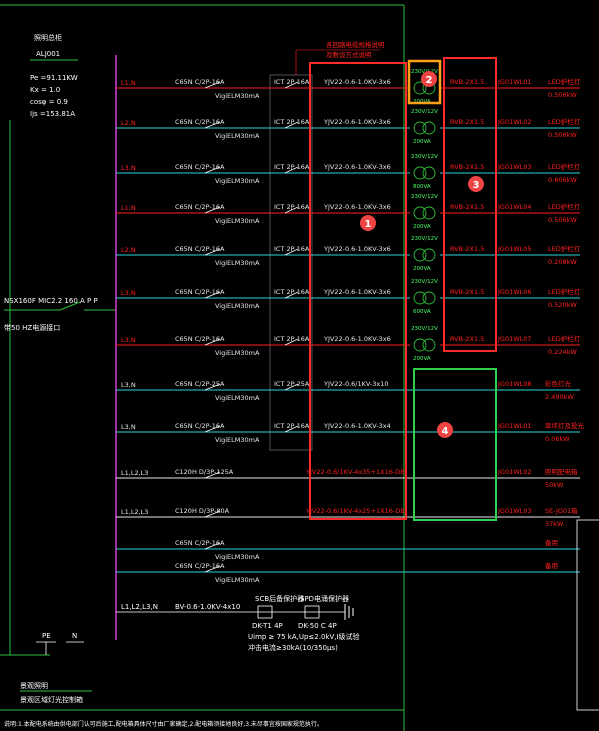 The width and height of the screenshot is (599, 731). What do you see at coordinates (324, 598) in the screenshot?
I see `spd-label: SPD电涌保护器` at bounding box center [324, 598].